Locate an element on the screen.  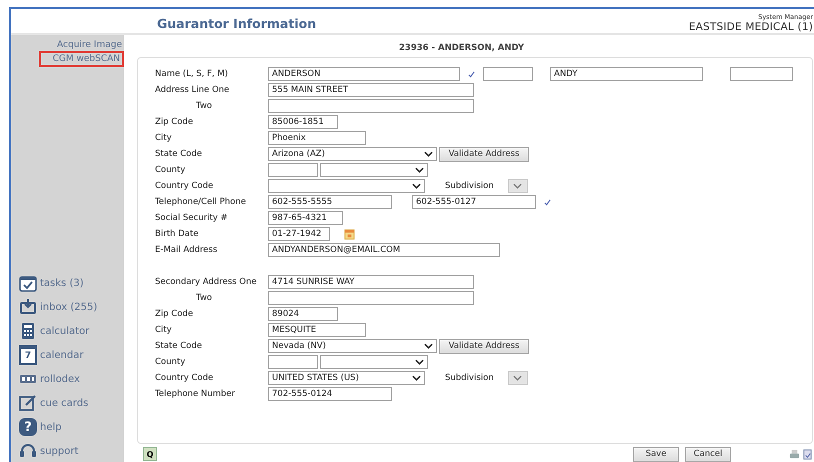
input-field: Phoenix is located at coordinates (317, 138).